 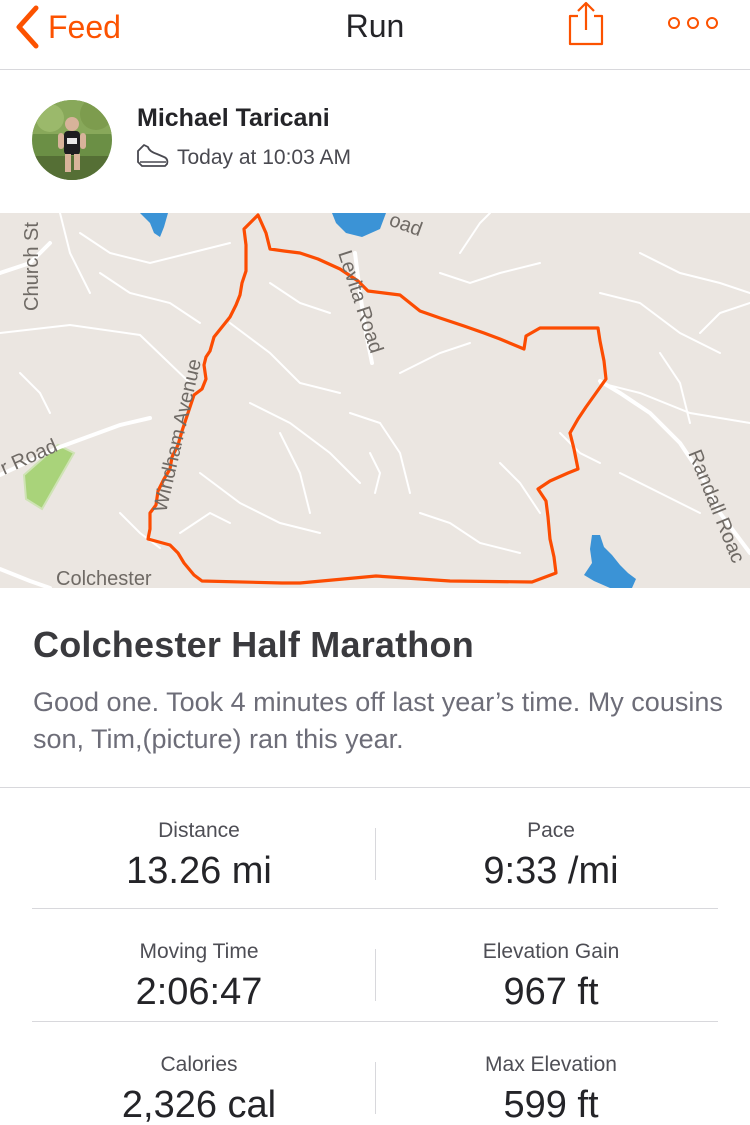 I want to click on back-label: Feed, so click(x=84, y=27).